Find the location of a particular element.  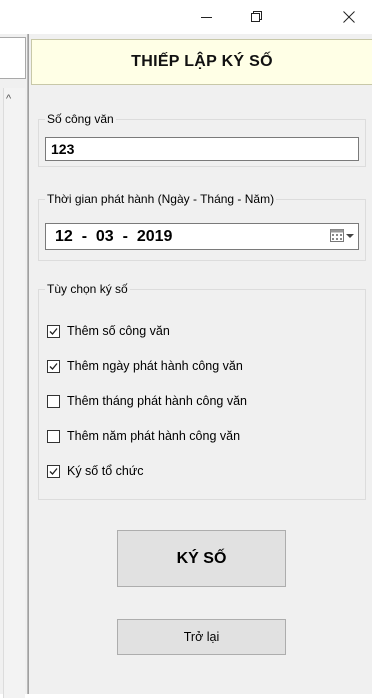

document-number-input: 123 is located at coordinates (202, 149).